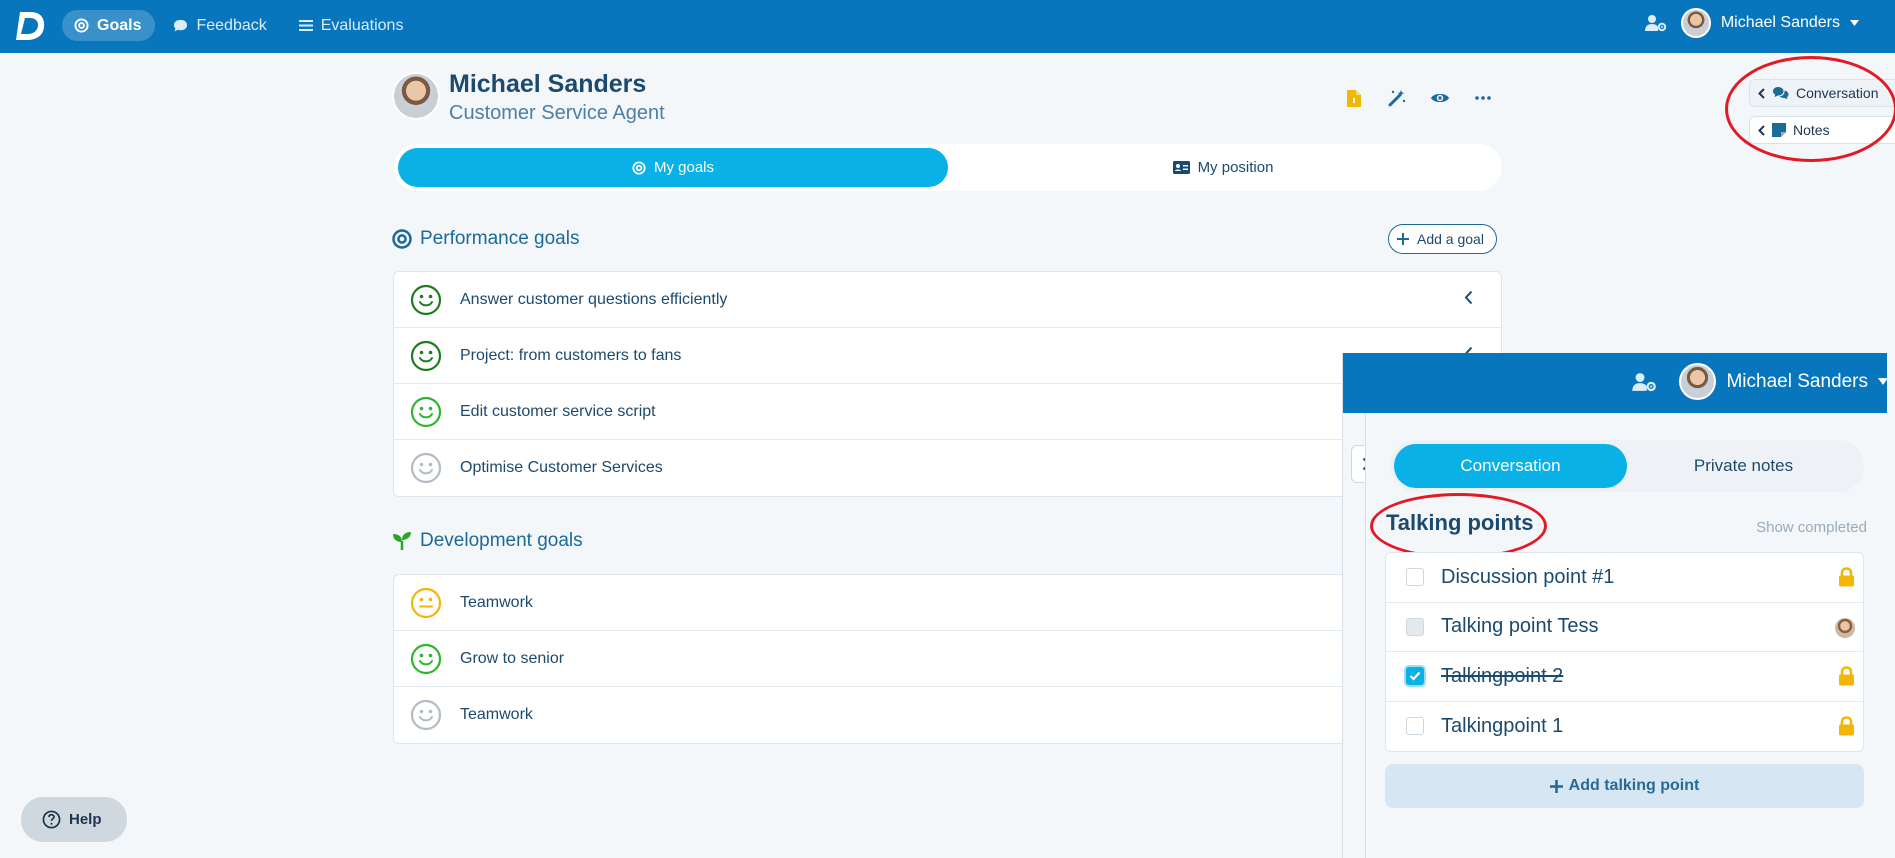 The image size is (1895, 858). Describe the element at coordinates (561, 467) in the screenshot. I see `goal-label: Optimise Customer Services` at that location.